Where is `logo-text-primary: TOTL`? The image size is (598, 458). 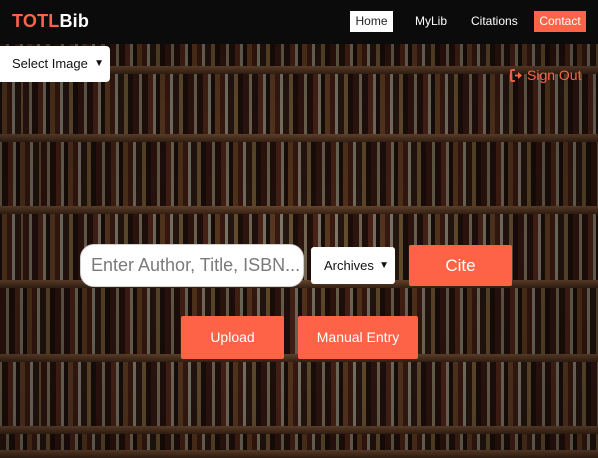
logo-text-primary: TOTL is located at coordinates (36, 21).